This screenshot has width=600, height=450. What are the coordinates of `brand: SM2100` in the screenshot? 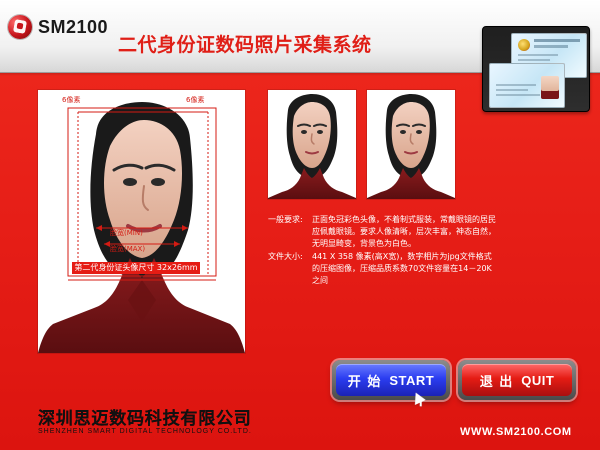 It's located at (58, 27).